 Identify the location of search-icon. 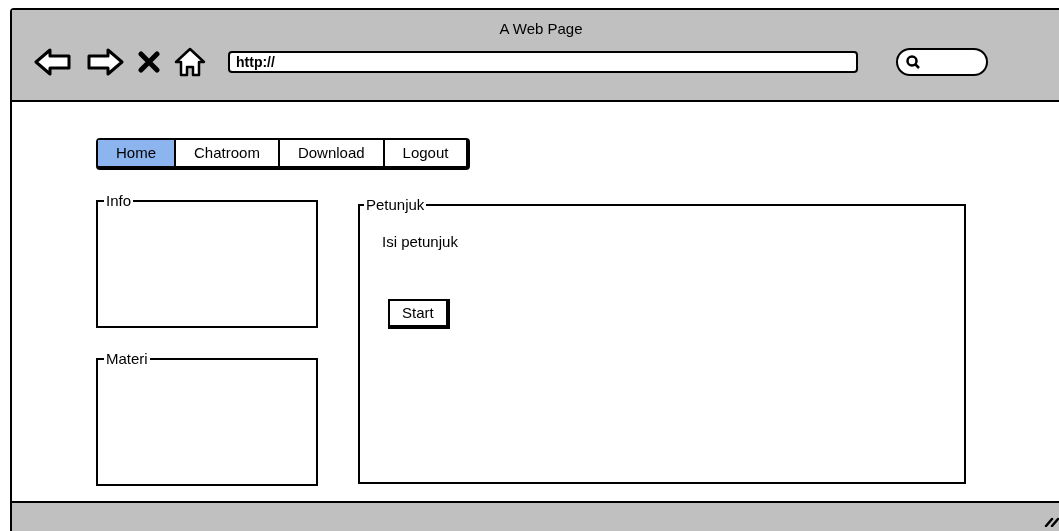
(913, 61).